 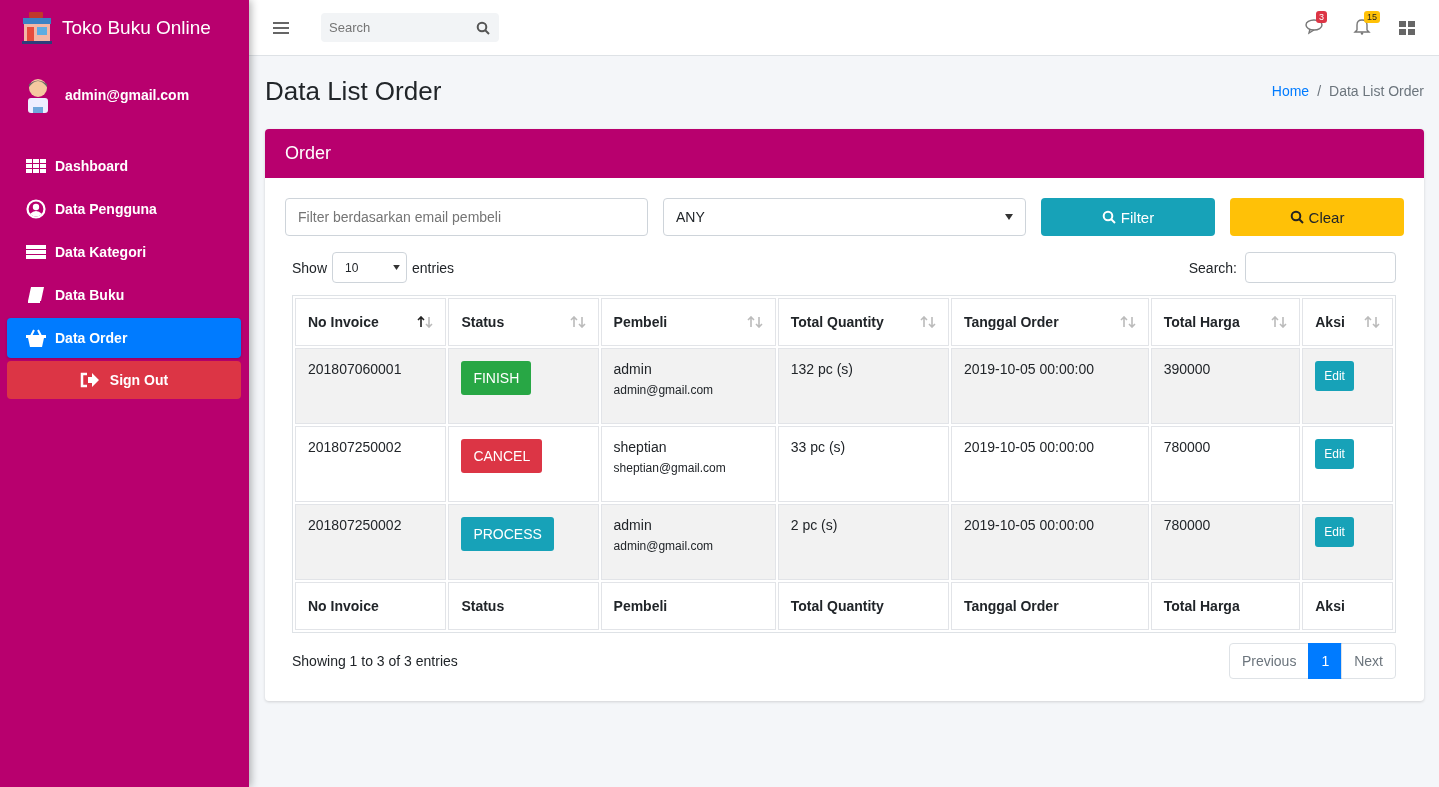 What do you see at coordinates (1225, 322) in the screenshot?
I see `column-header: Total Harga` at bounding box center [1225, 322].